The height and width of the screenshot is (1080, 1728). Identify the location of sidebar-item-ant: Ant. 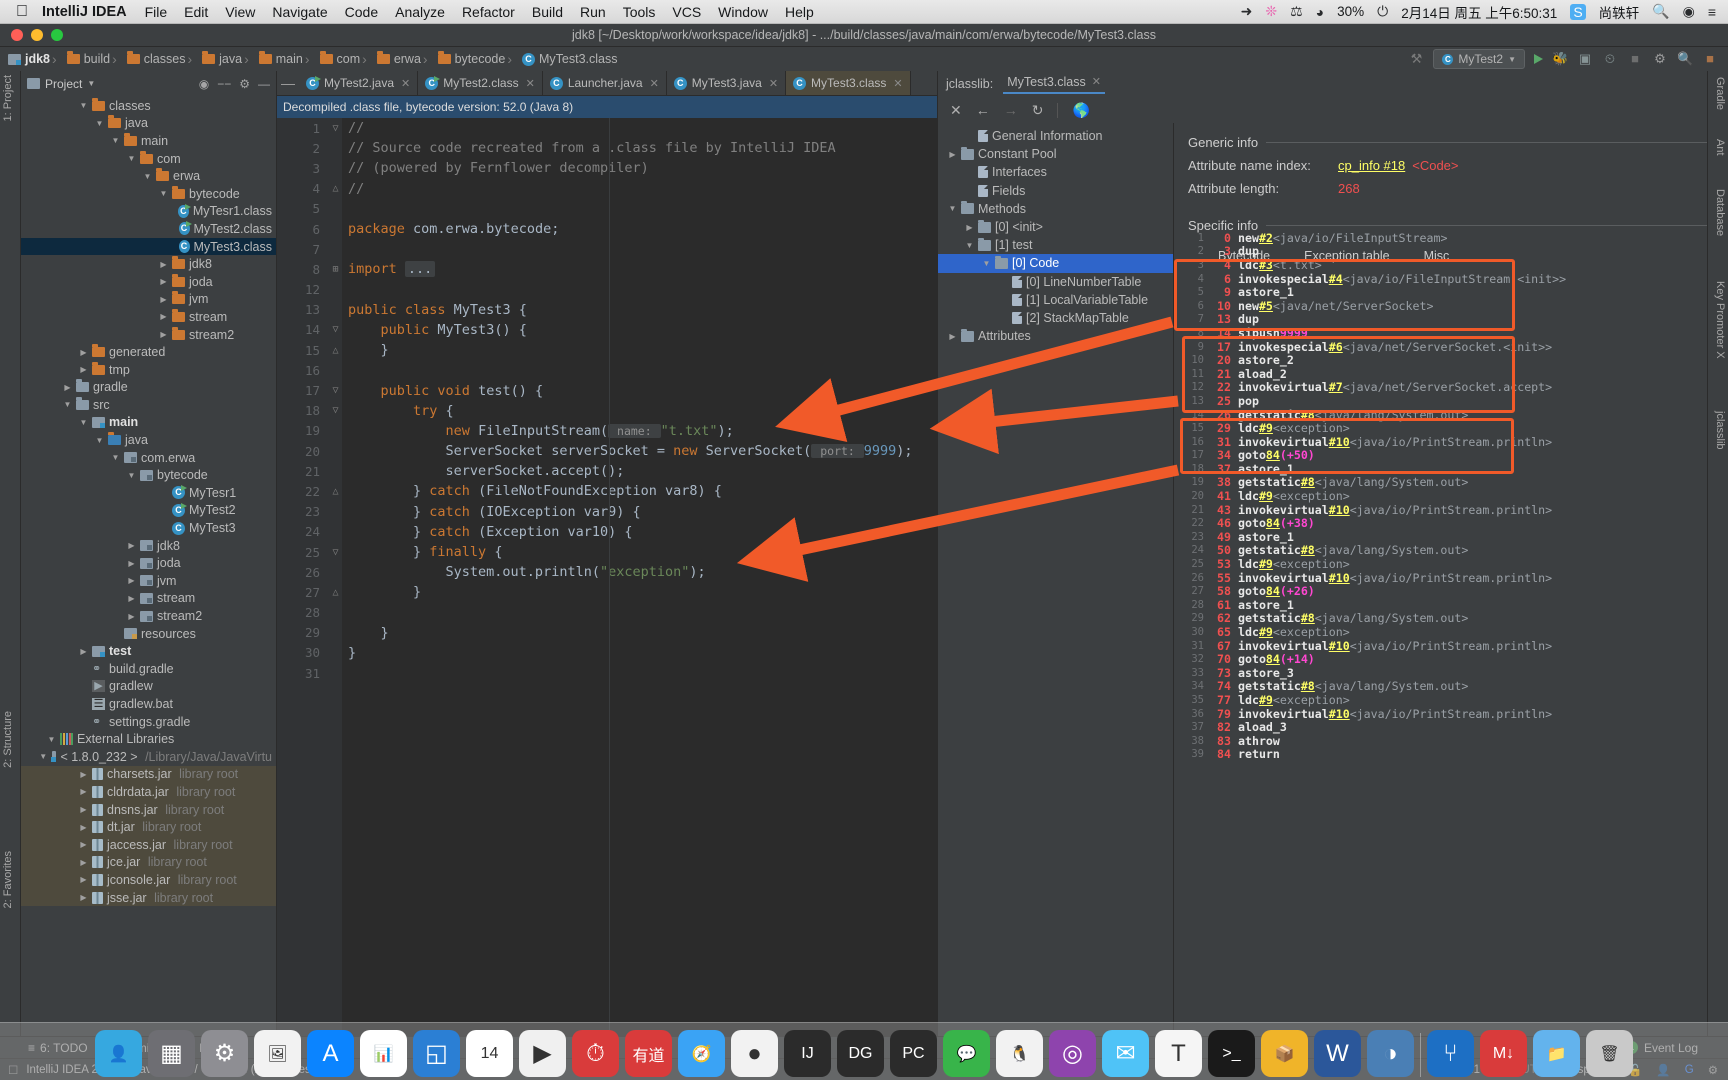
(1720, 147).